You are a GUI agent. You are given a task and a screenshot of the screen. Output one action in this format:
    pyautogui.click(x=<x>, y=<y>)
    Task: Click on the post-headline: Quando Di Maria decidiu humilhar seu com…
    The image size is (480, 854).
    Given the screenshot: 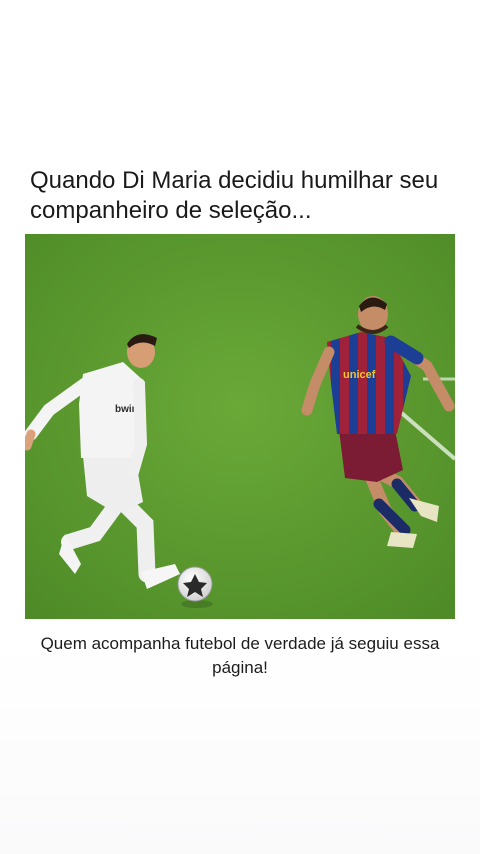 What is the action you would take?
    pyautogui.click(x=234, y=195)
    